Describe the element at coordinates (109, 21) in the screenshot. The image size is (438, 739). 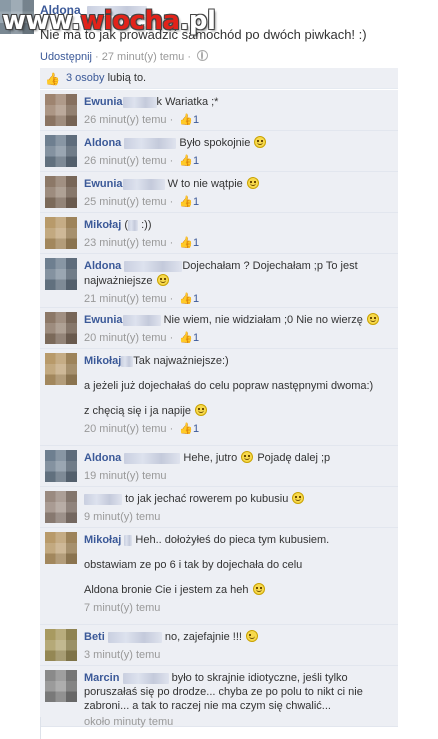
I see `site-watermark: www.wiocha.pl` at that location.